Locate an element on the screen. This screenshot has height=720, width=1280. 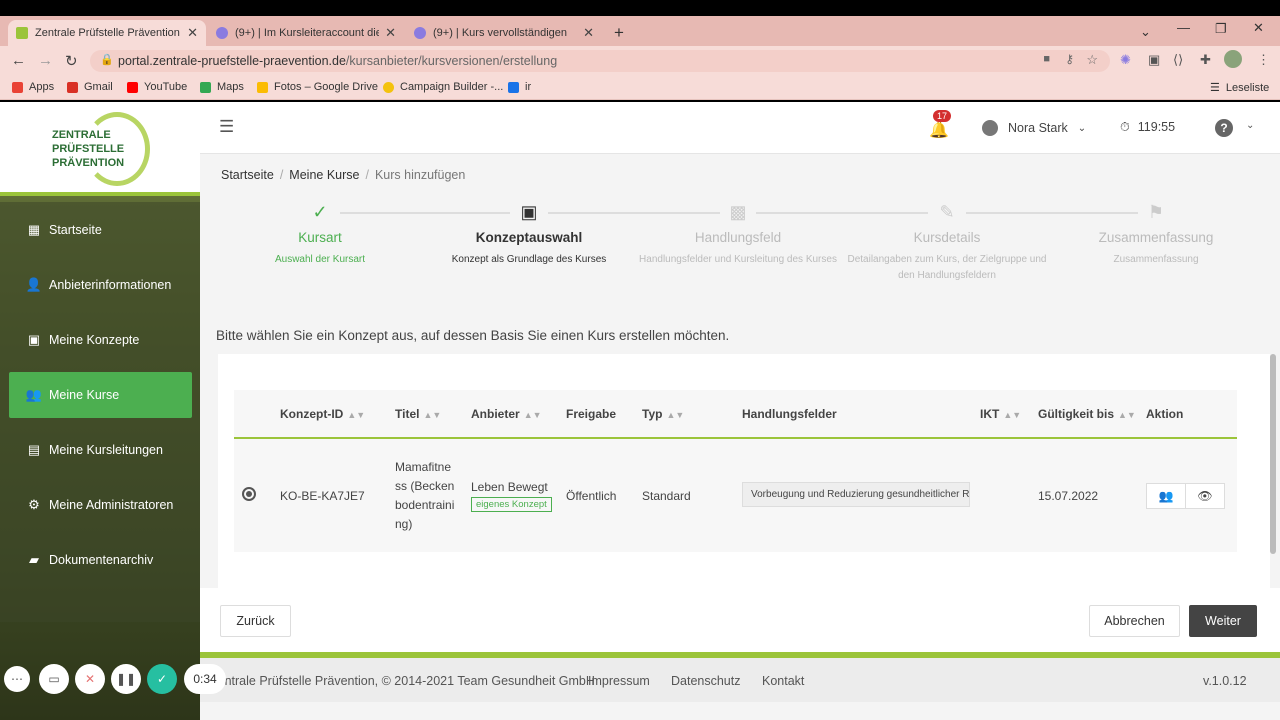
bookmark-gmail: Gmail is located at coordinates (90, 87).